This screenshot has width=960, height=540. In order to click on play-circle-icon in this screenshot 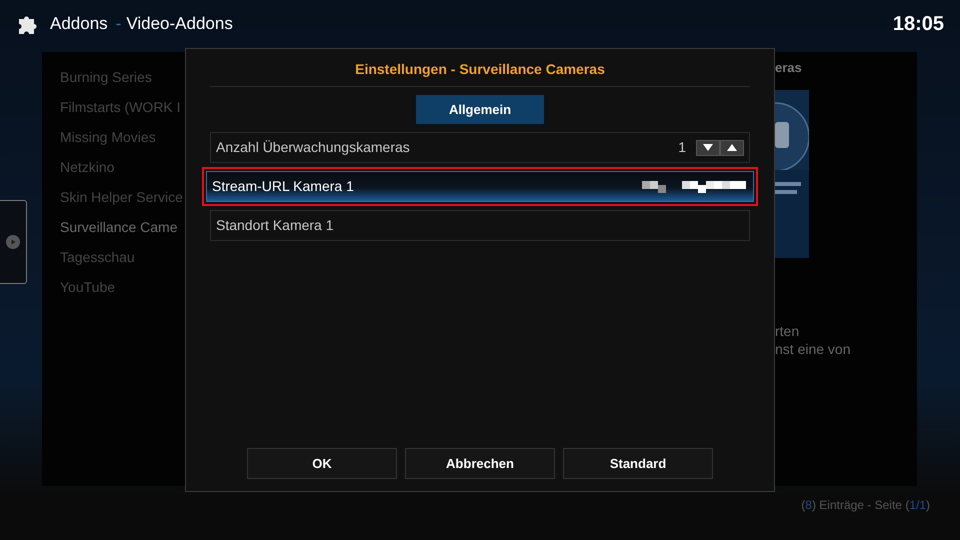, I will do `click(13, 242)`.